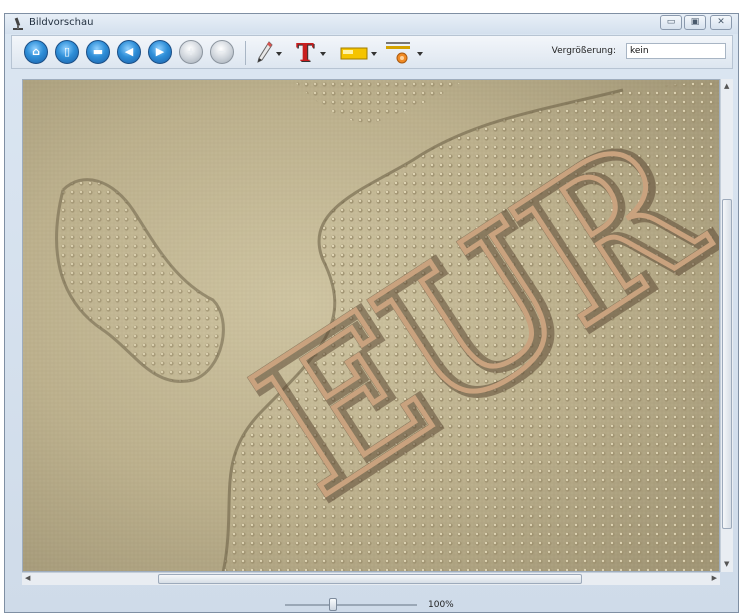 This screenshot has height=615, width=741. I want to click on home-icon: ⌂, so click(36, 51).